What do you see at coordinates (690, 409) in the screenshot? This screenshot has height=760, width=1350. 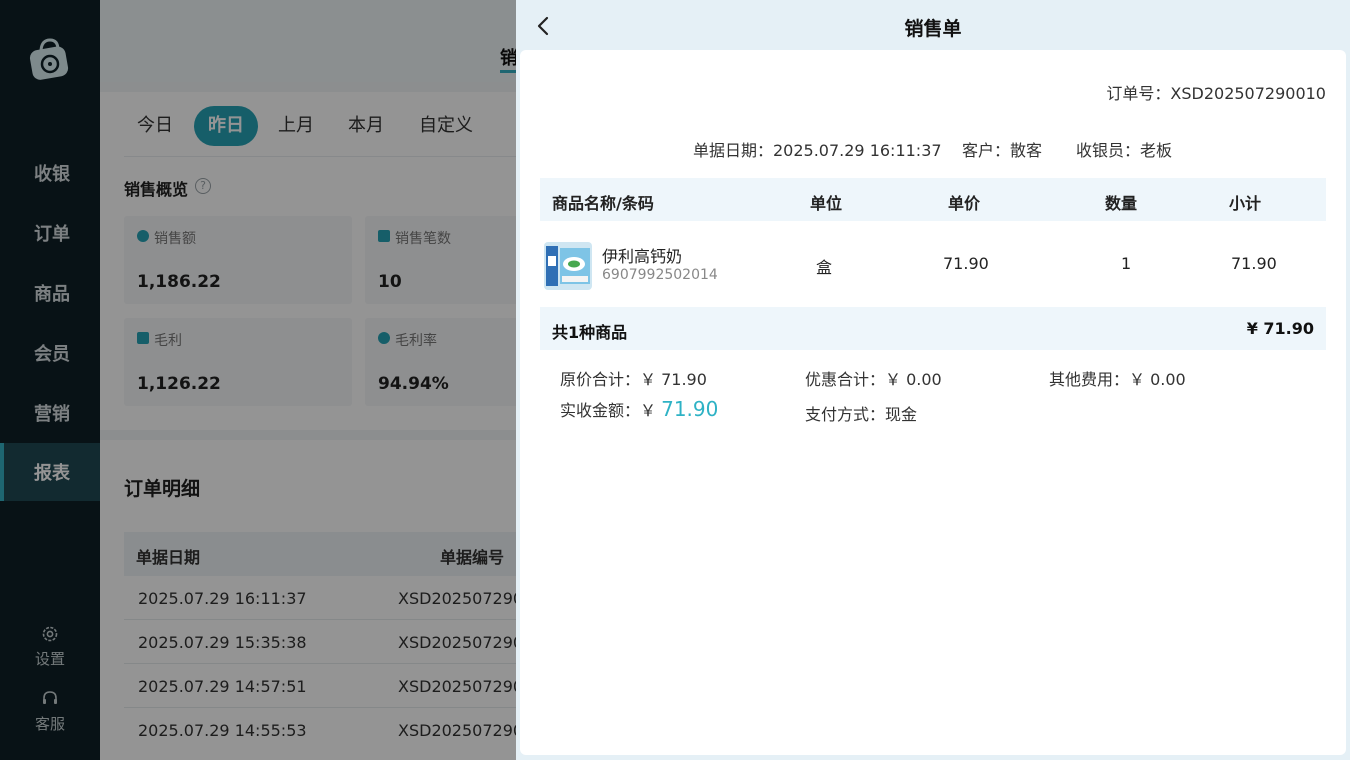 I see `received-value: 71.90` at bounding box center [690, 409].